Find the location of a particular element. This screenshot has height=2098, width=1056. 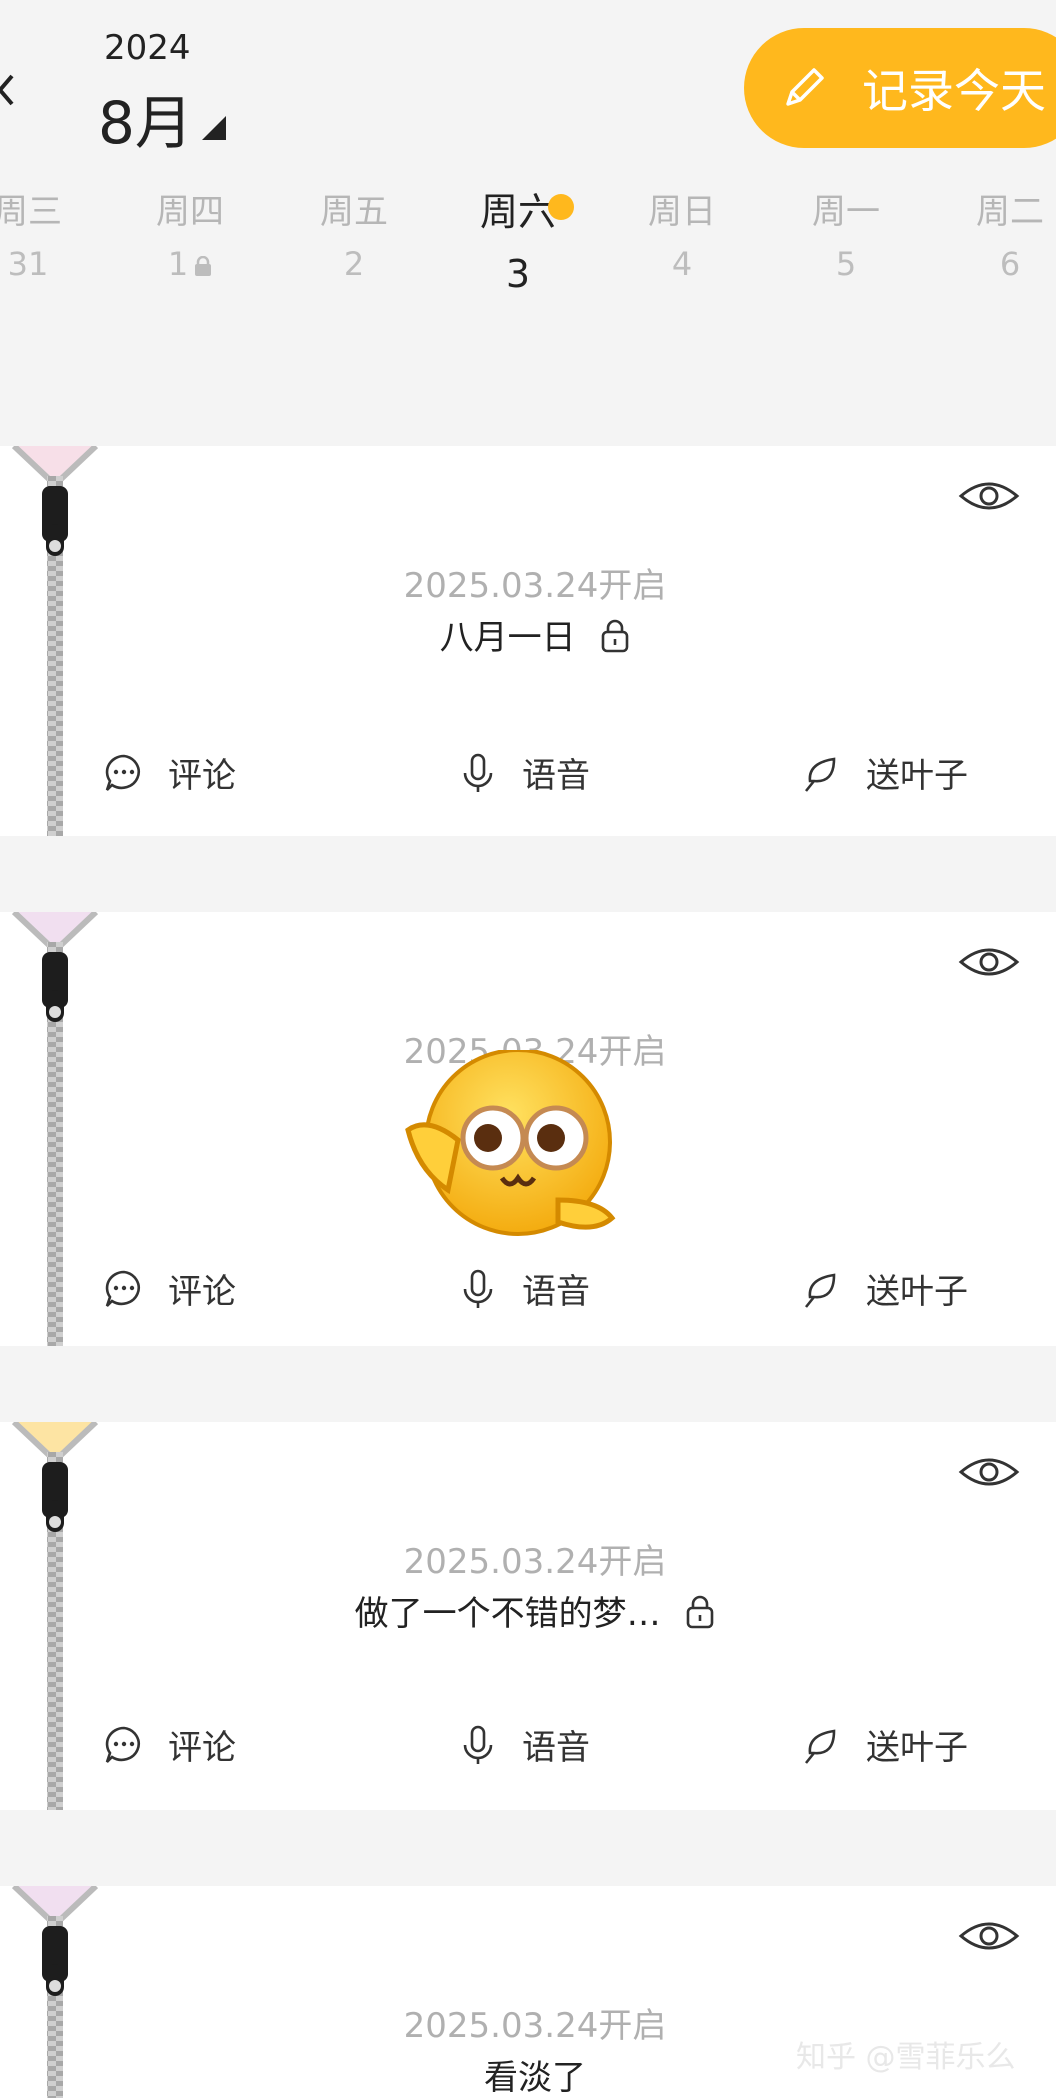

day-number: 5 is located at coordinates (846, 264).